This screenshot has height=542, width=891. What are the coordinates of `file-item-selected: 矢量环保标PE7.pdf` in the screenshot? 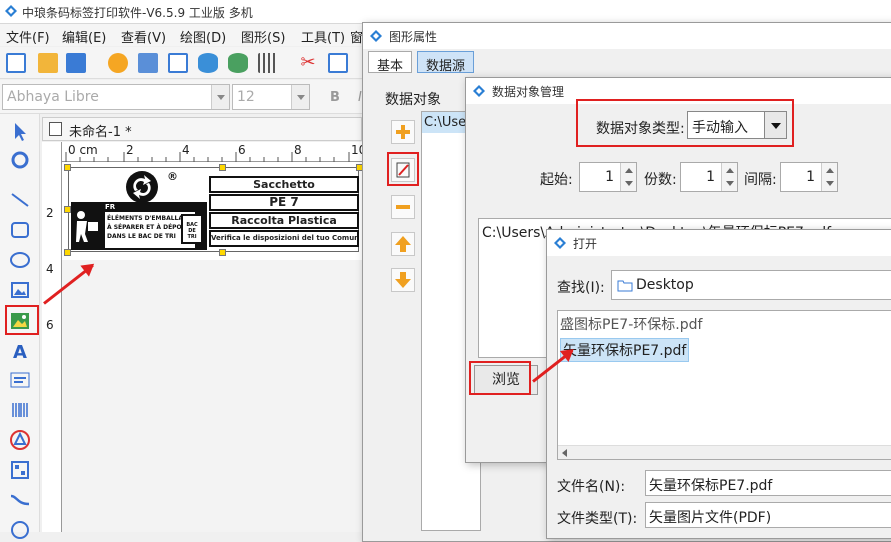 It's located at (625, 350).